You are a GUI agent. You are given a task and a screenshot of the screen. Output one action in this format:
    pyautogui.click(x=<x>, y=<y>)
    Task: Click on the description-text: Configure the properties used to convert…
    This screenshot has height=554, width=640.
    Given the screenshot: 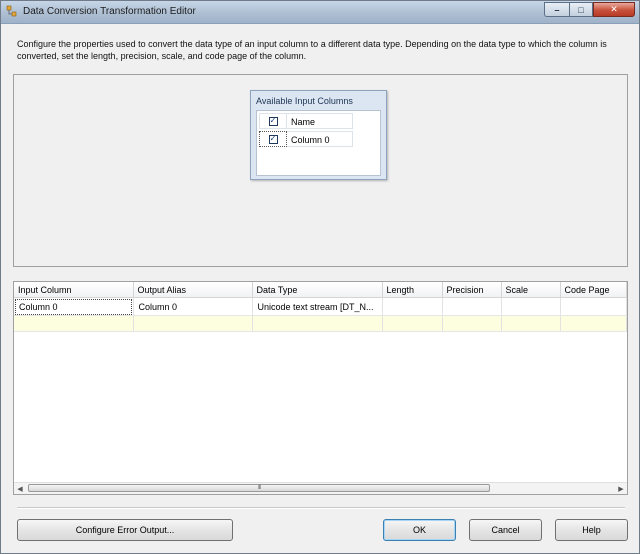 What is the action you would take?
    pyautogui.click(x=312, y=50)
    